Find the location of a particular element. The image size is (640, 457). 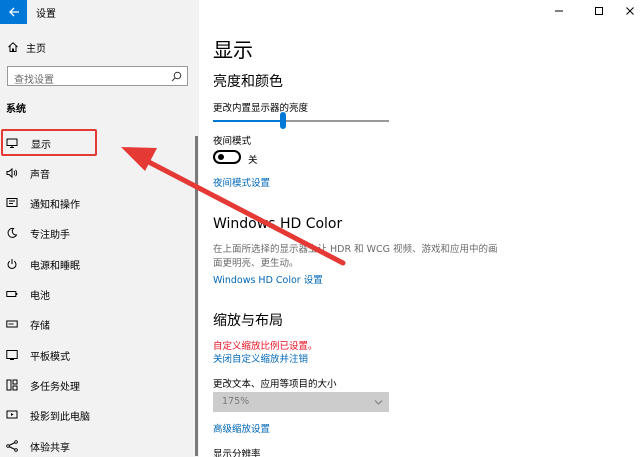

custom-scale-warning: 自定义缩放比例已设置。 is located at coordinates (265, 346).